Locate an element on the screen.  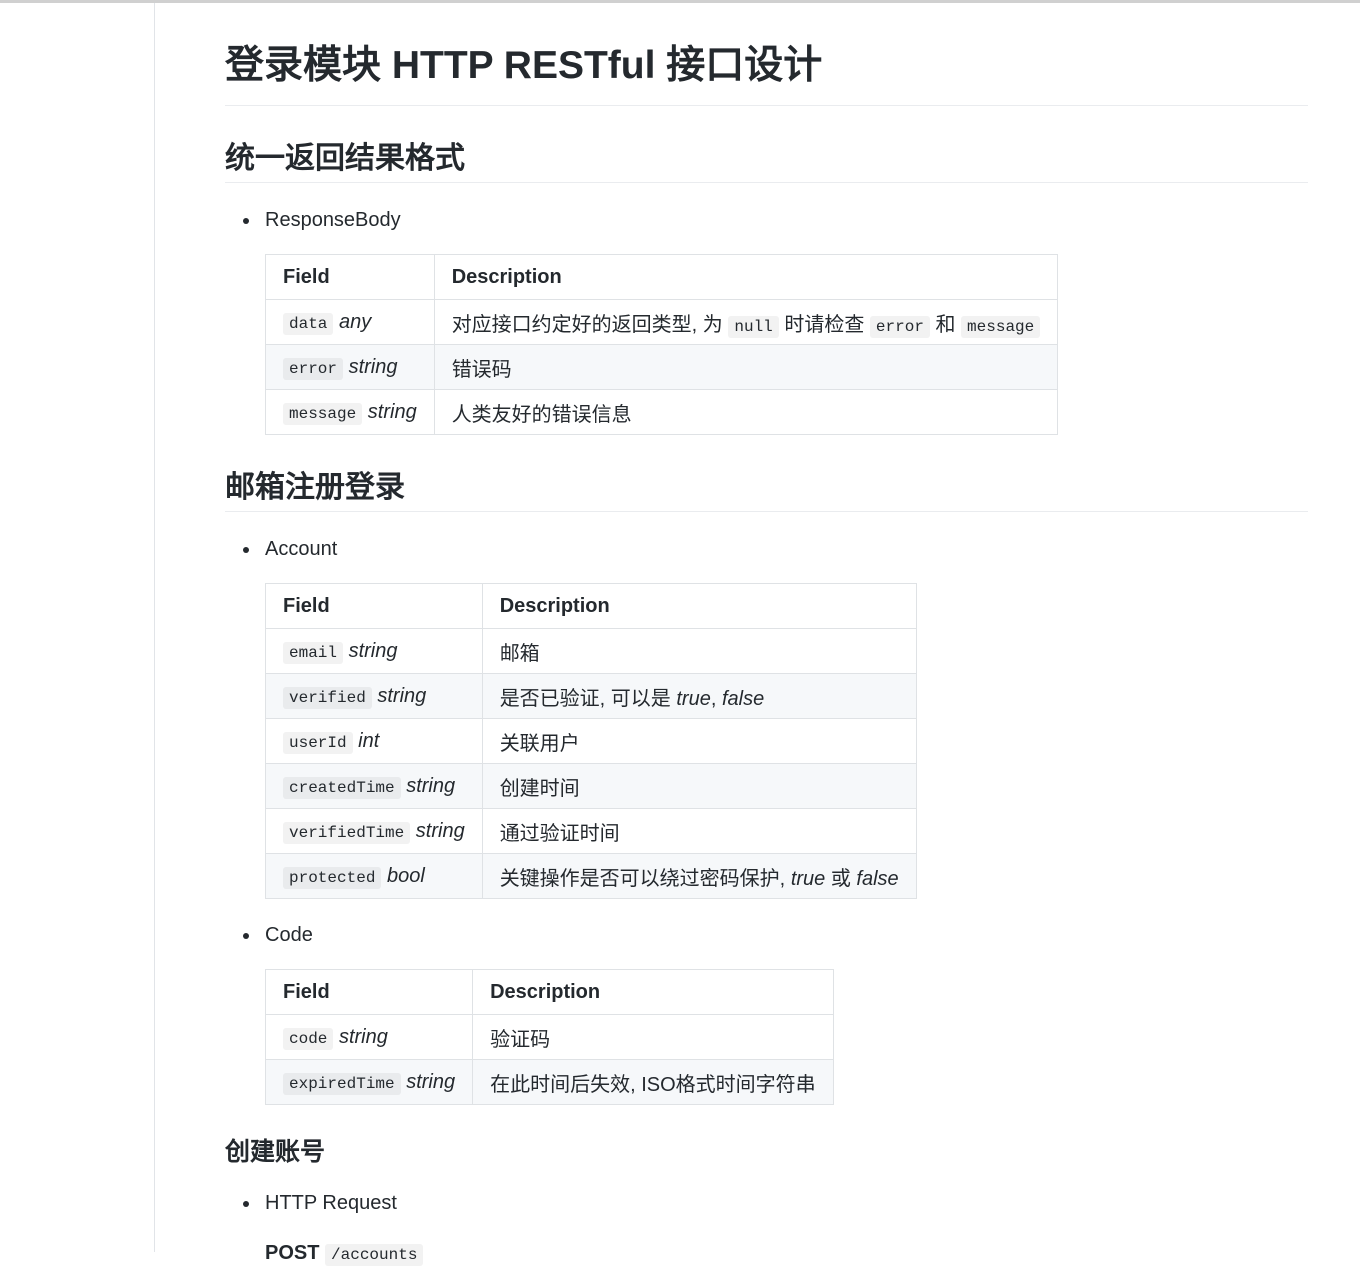
inline-code: null is located at coordinates (753, 326).